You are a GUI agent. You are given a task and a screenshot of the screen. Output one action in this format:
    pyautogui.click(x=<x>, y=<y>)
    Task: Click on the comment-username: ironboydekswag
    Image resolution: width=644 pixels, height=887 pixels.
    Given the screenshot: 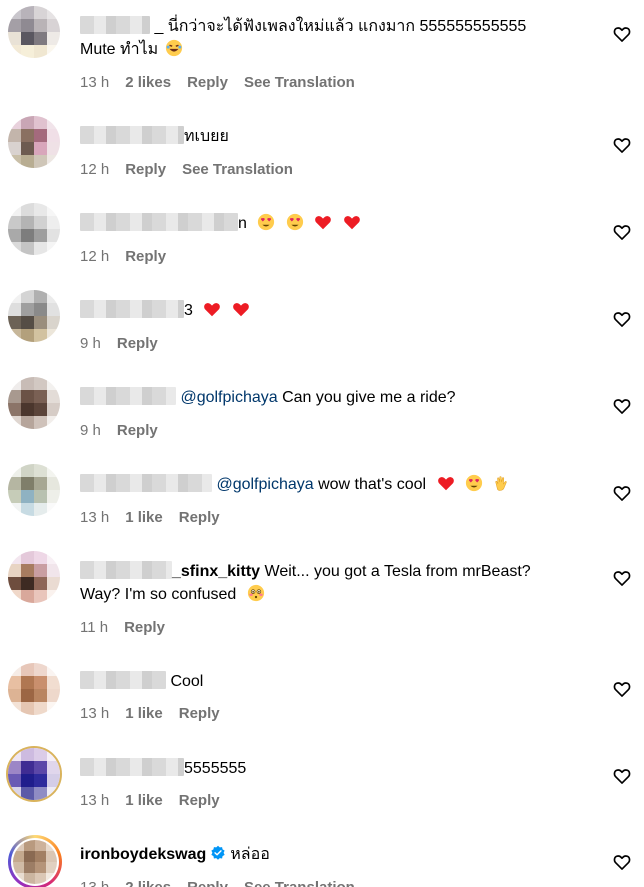 What is the action you would take?
    pyautogui.click(x=143, y=854)
    